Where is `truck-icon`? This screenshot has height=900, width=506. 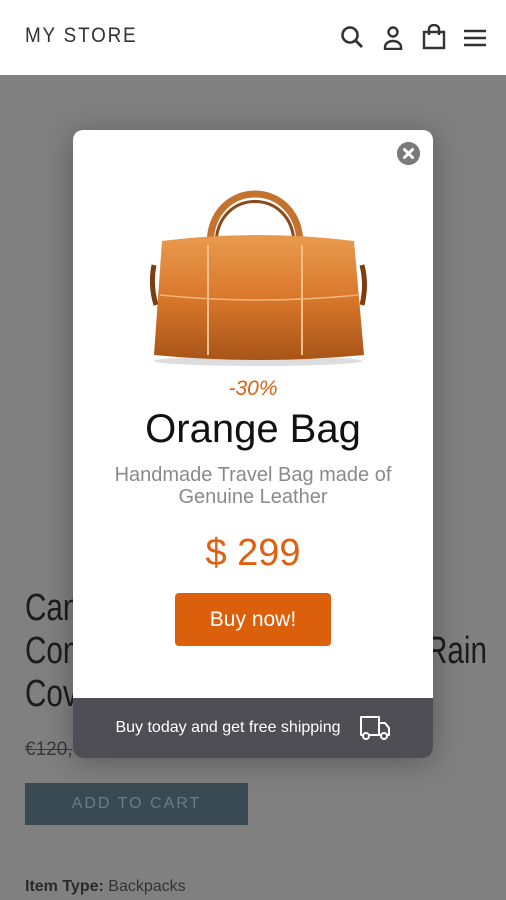 truck-icon is located at coordinates (374, 728).